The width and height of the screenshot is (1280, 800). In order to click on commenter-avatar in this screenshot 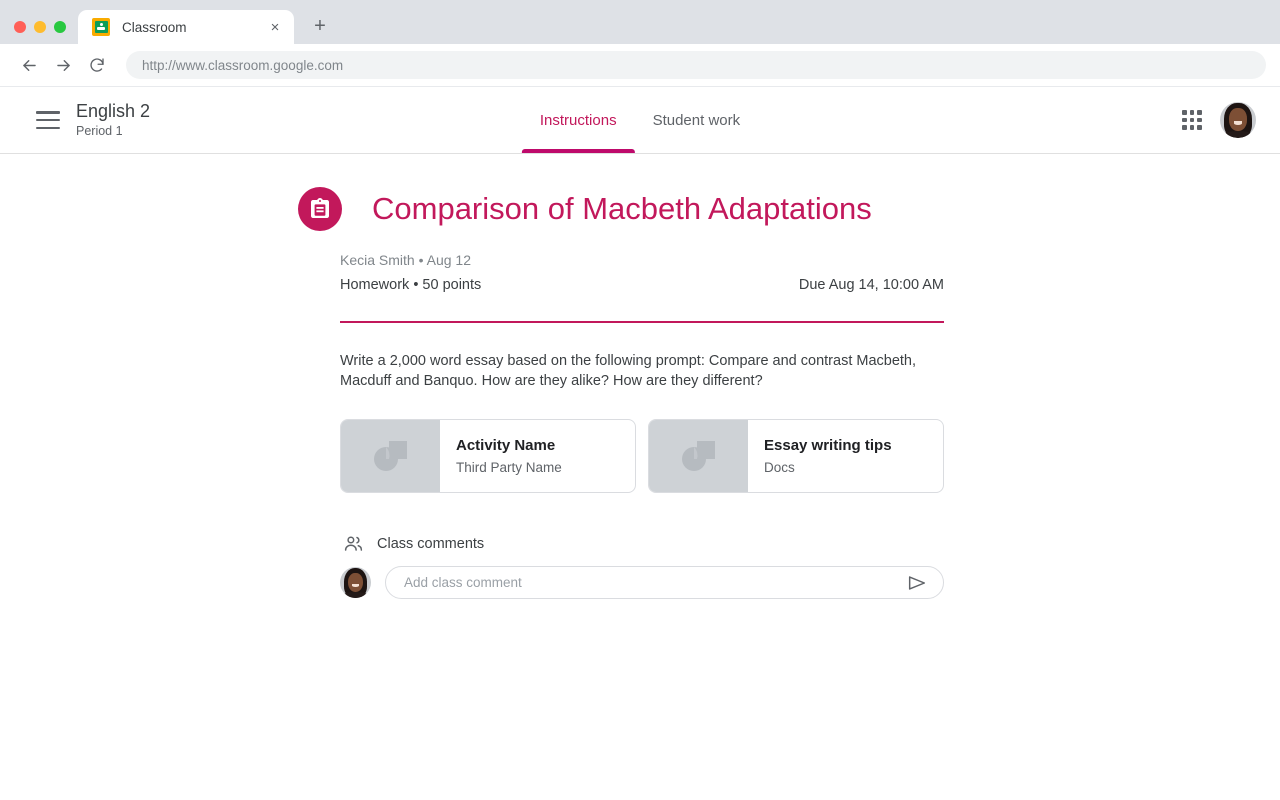, I will do `click(355, 582)`.